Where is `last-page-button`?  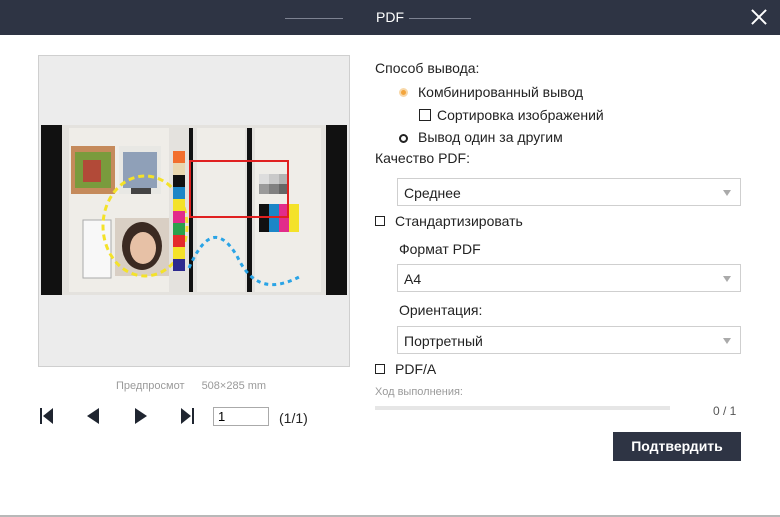 last-page-button is located at coordinates (187, 418).